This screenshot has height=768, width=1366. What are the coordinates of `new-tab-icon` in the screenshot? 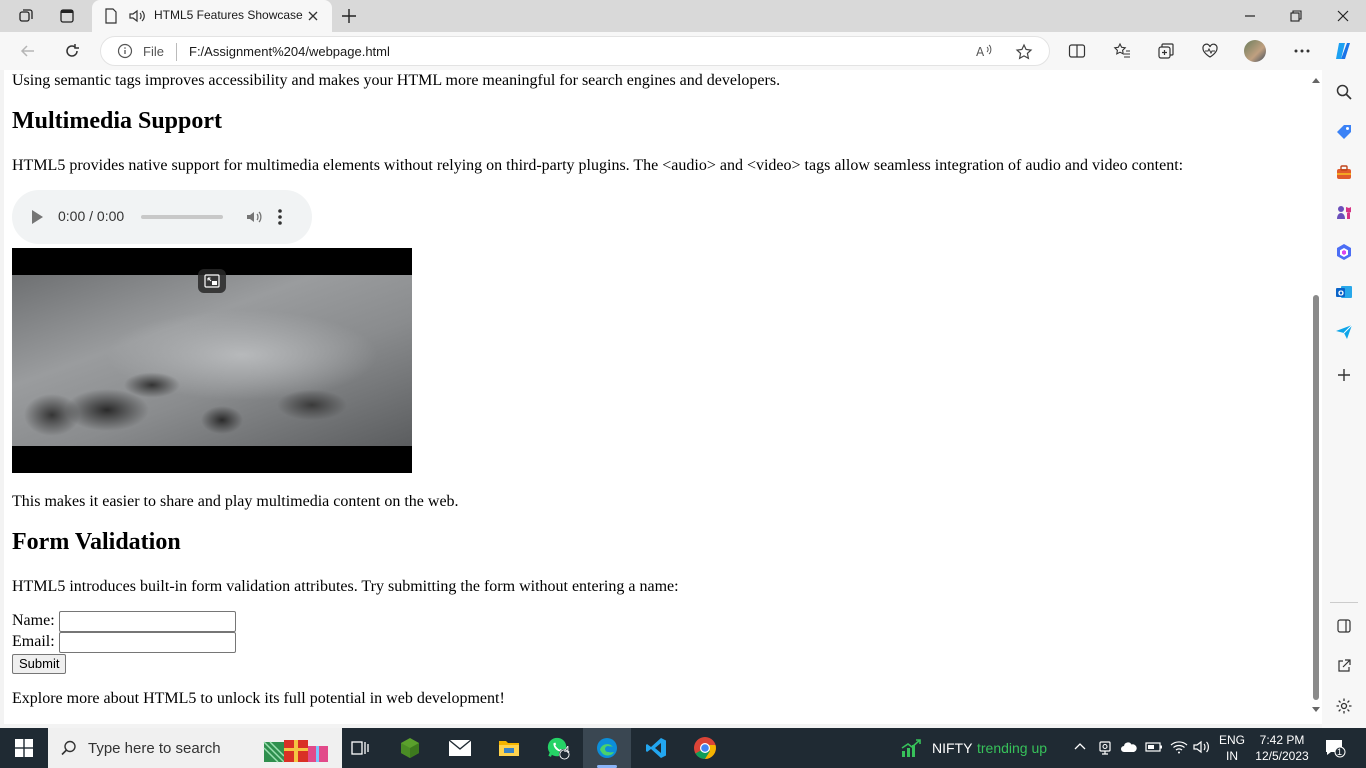 It's located at (349, 18).